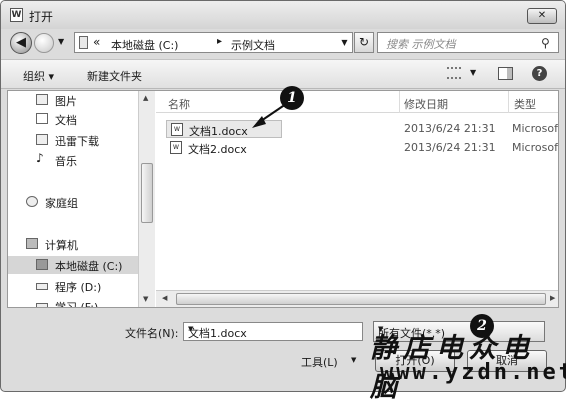 This screenshot has width=566, height=404. Describe the element at coordinates (473, 372) in the screenshot. I see `watermark-url: www.yzdn.net` at that location.